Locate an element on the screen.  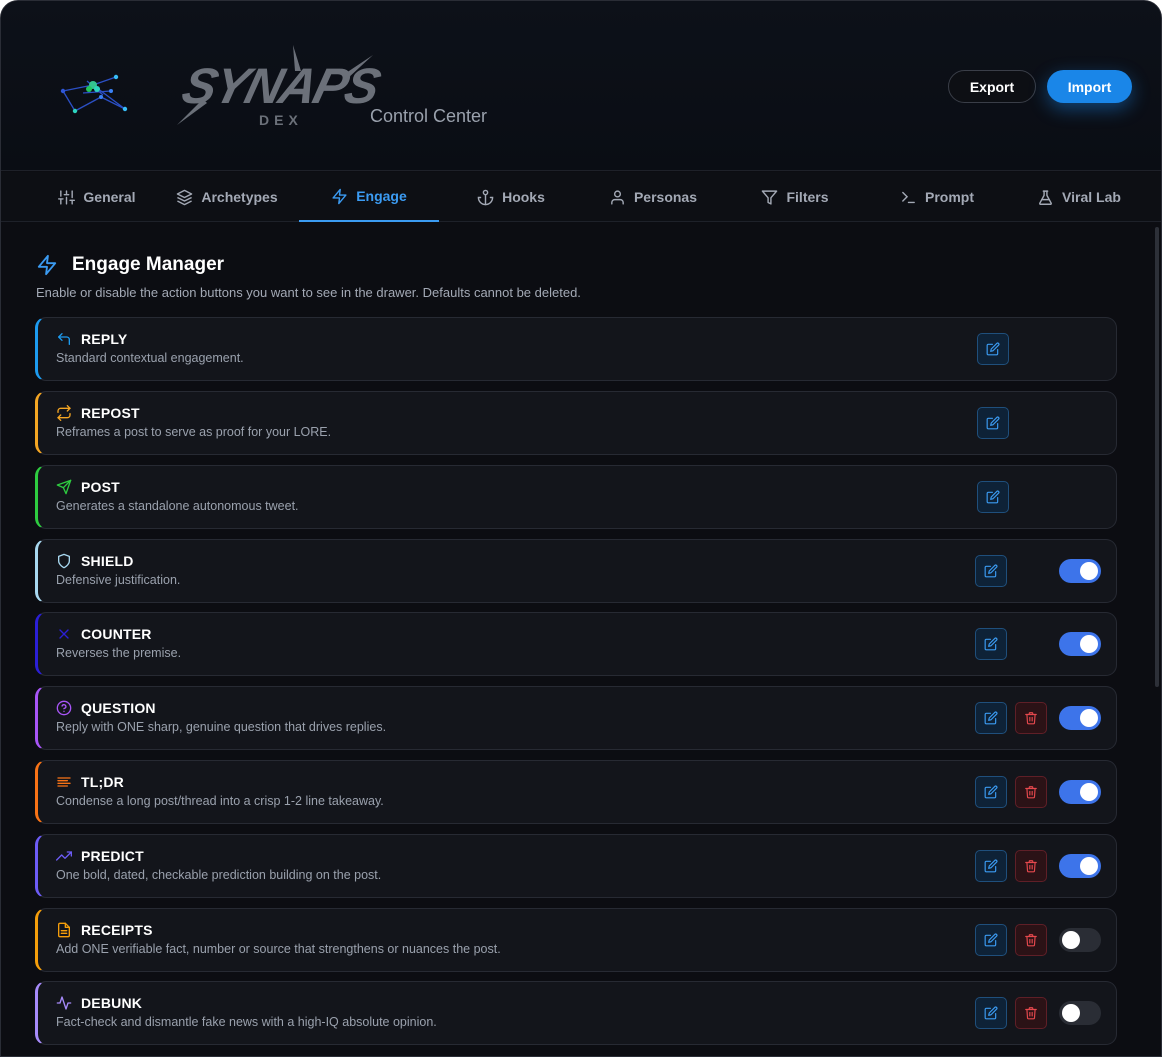
scrollbar is located at coordinates (1157, 457).